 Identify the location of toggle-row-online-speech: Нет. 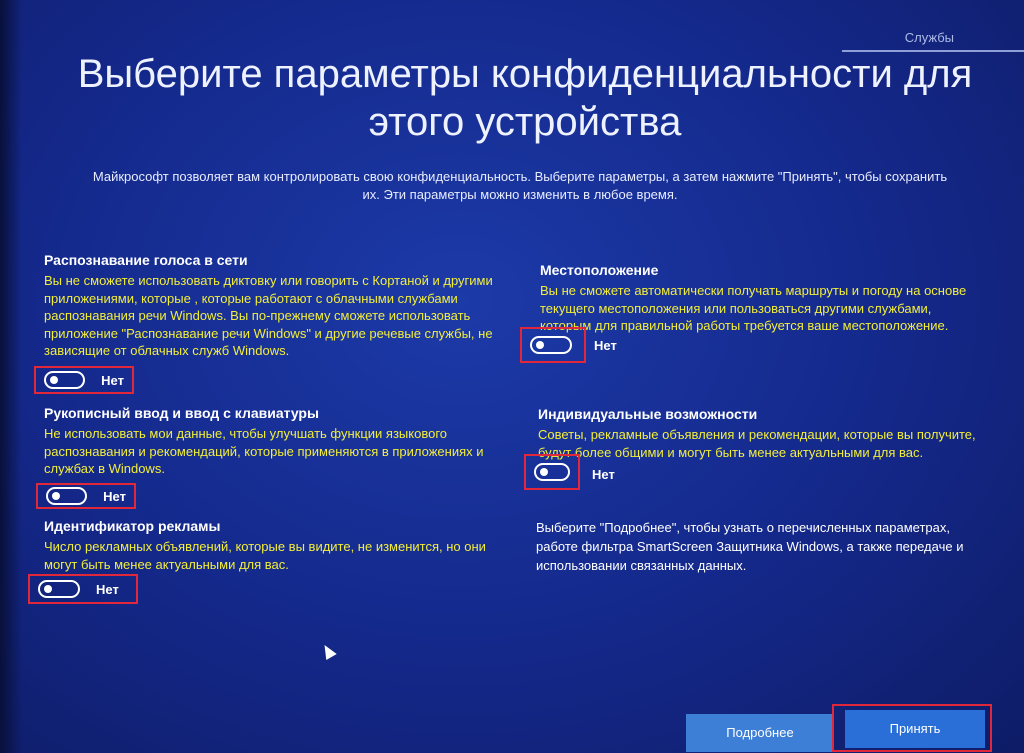
(84, 380).